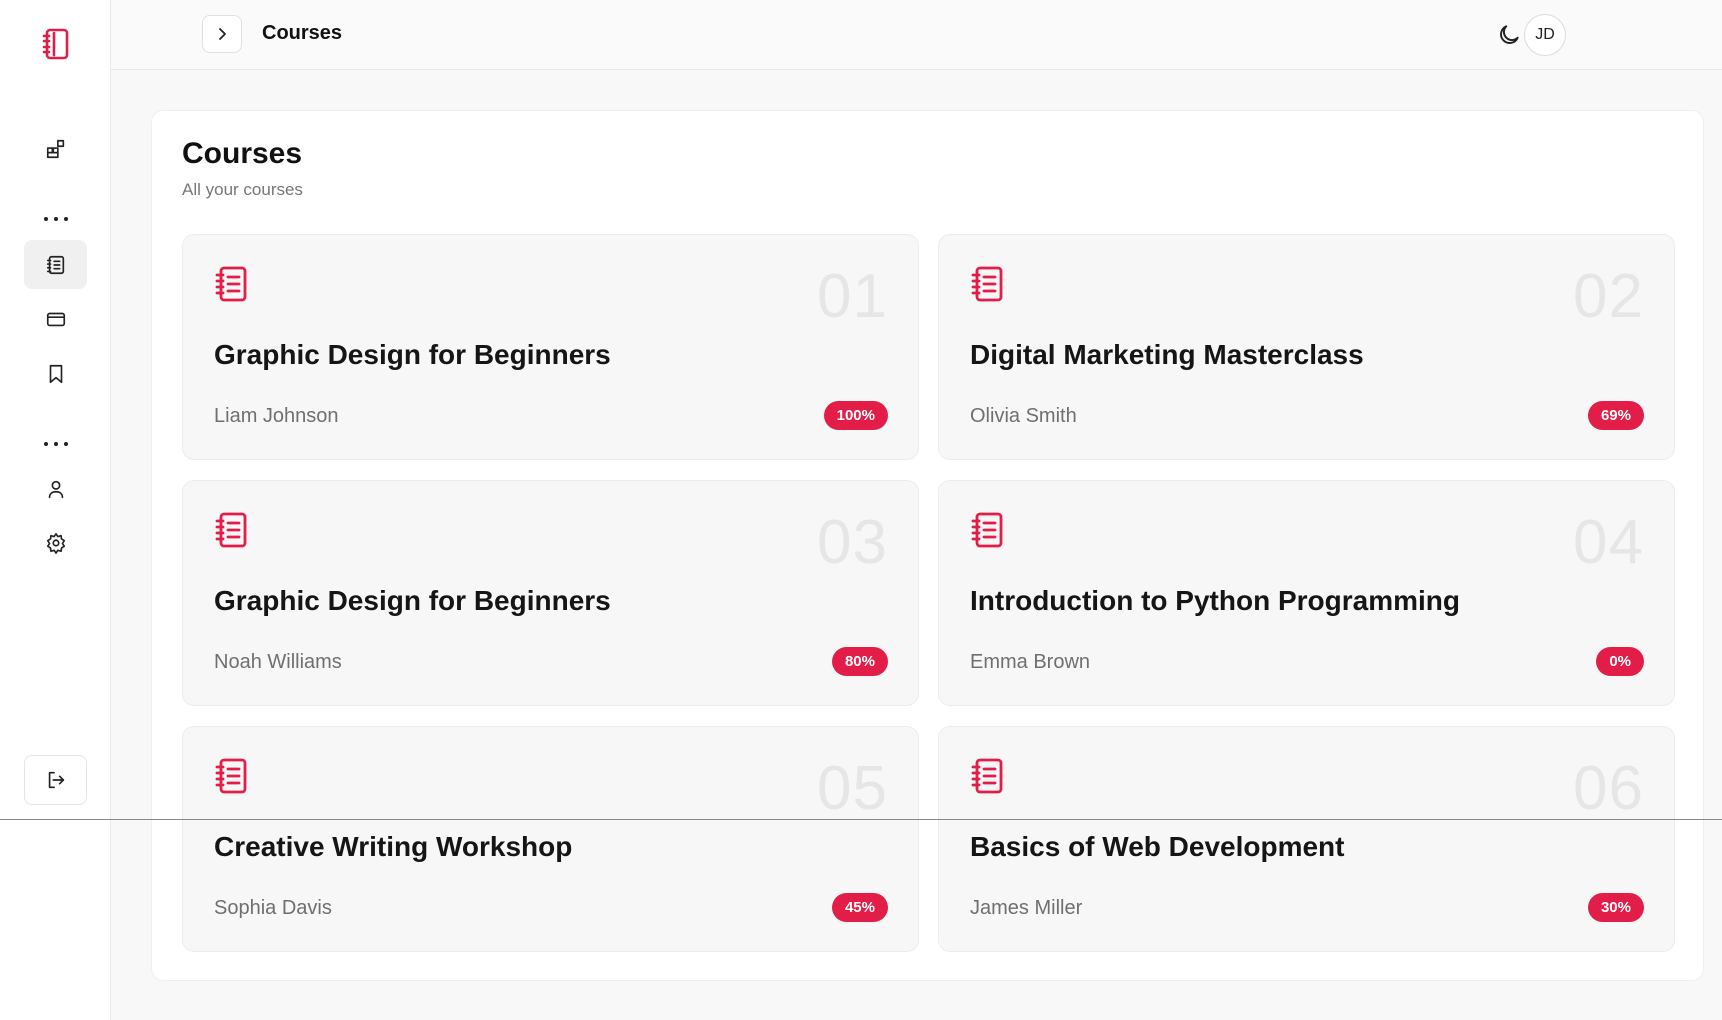 This screenshot has width=1722, height=1020. What do you see at coordinates (852, 788) in the screenshot?
I see `course-number: 05` at bounding box center [852, 788].